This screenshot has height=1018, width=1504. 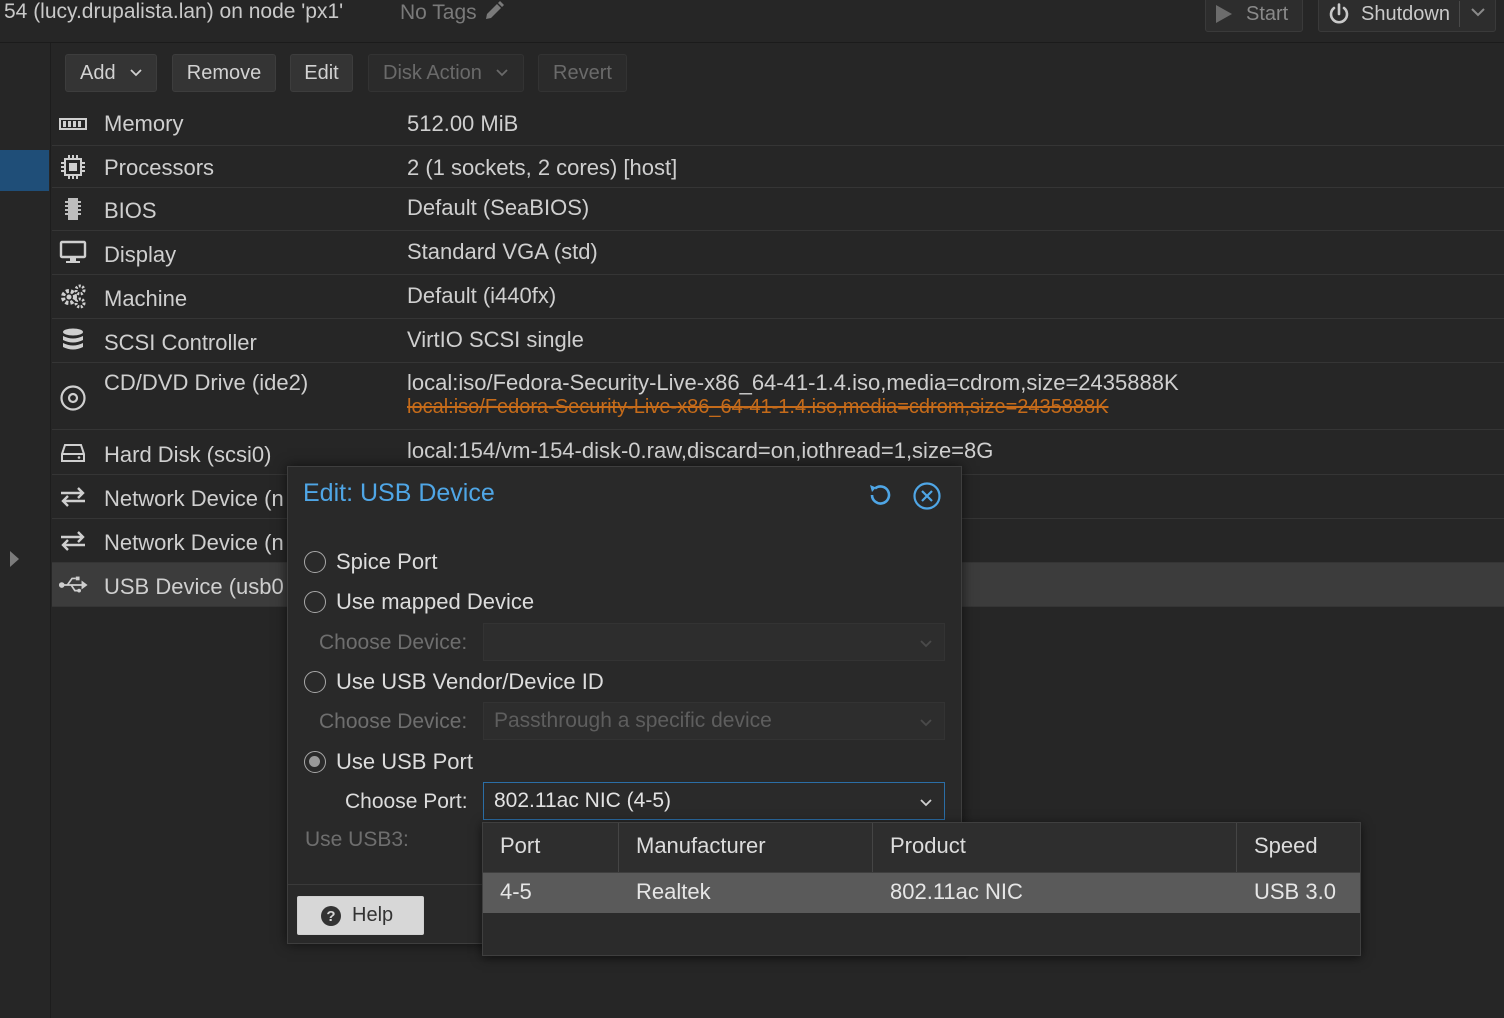 I want to click on usb-icon, so click(x=73, y=585).